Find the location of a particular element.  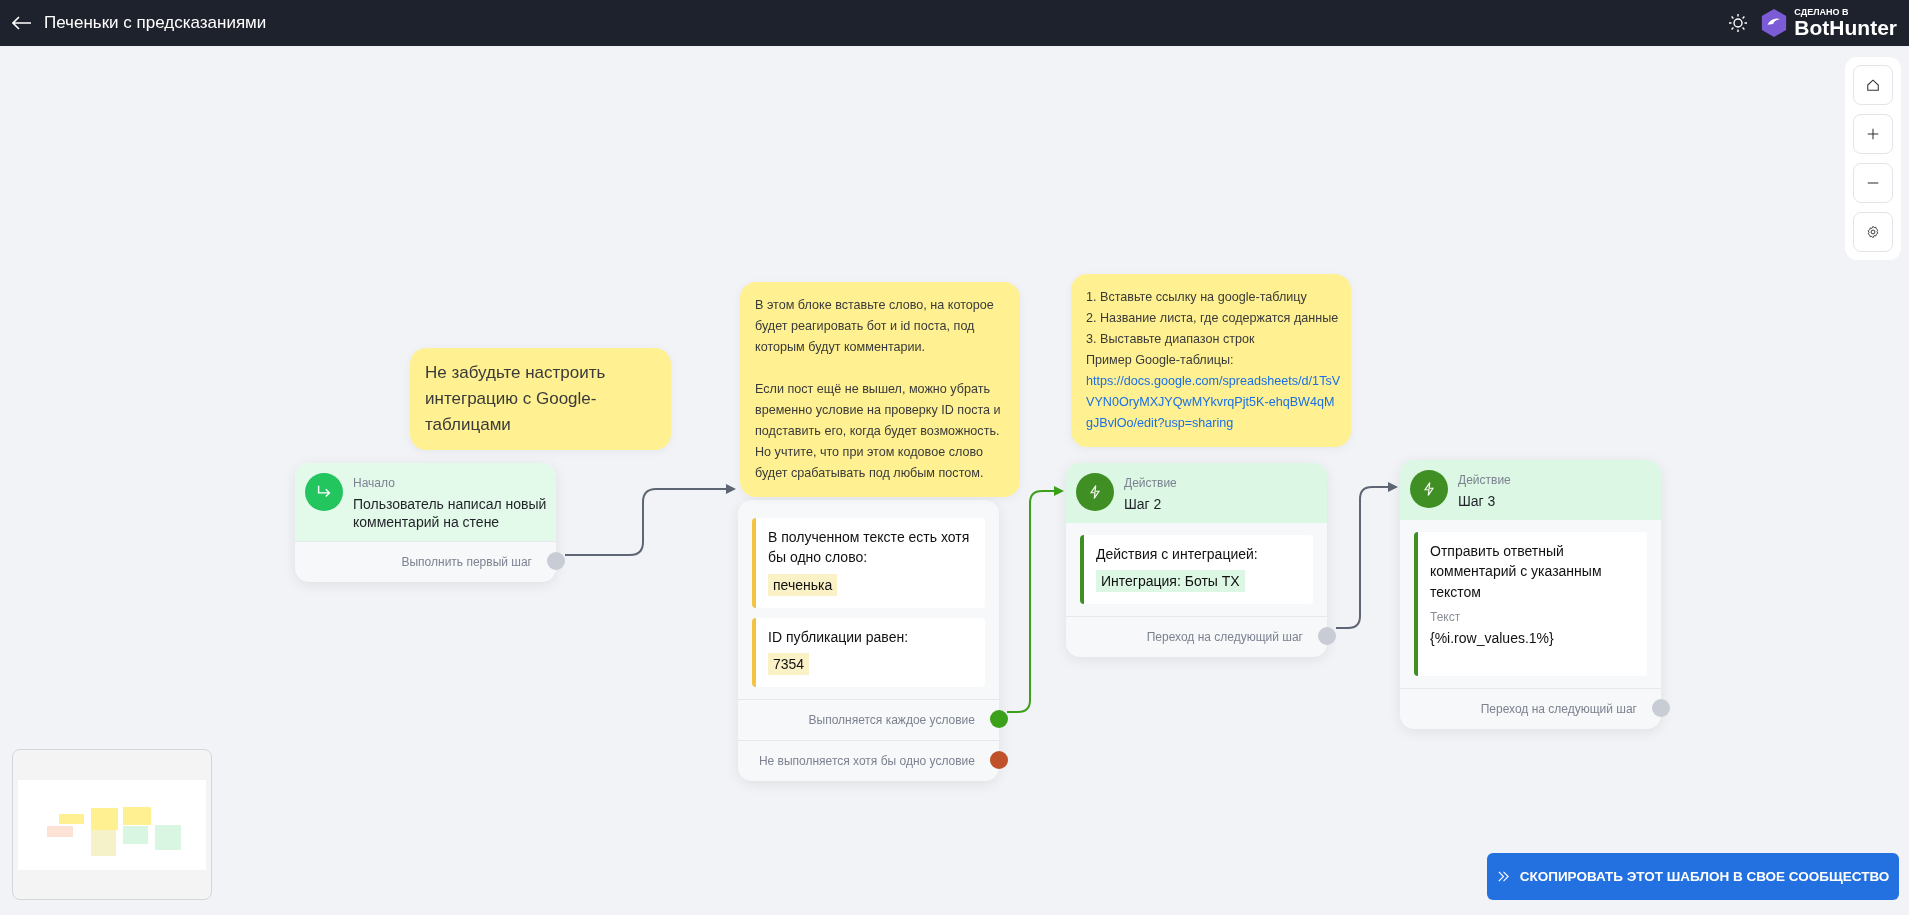

node-title: Пользователь написал новый комментарий на стене is located at coordinates (450, 513).